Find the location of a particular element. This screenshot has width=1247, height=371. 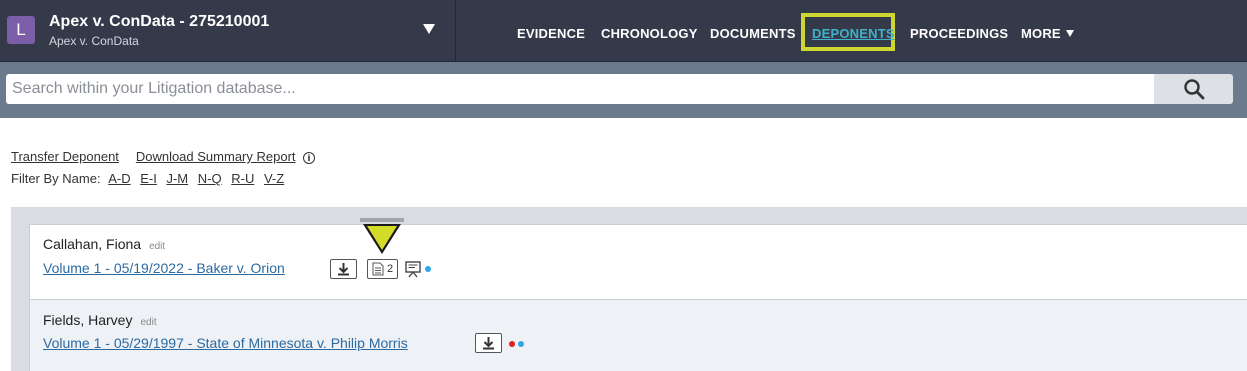

nav-proceedings: PROCEEDINGS is located at coordinates (959, 33).